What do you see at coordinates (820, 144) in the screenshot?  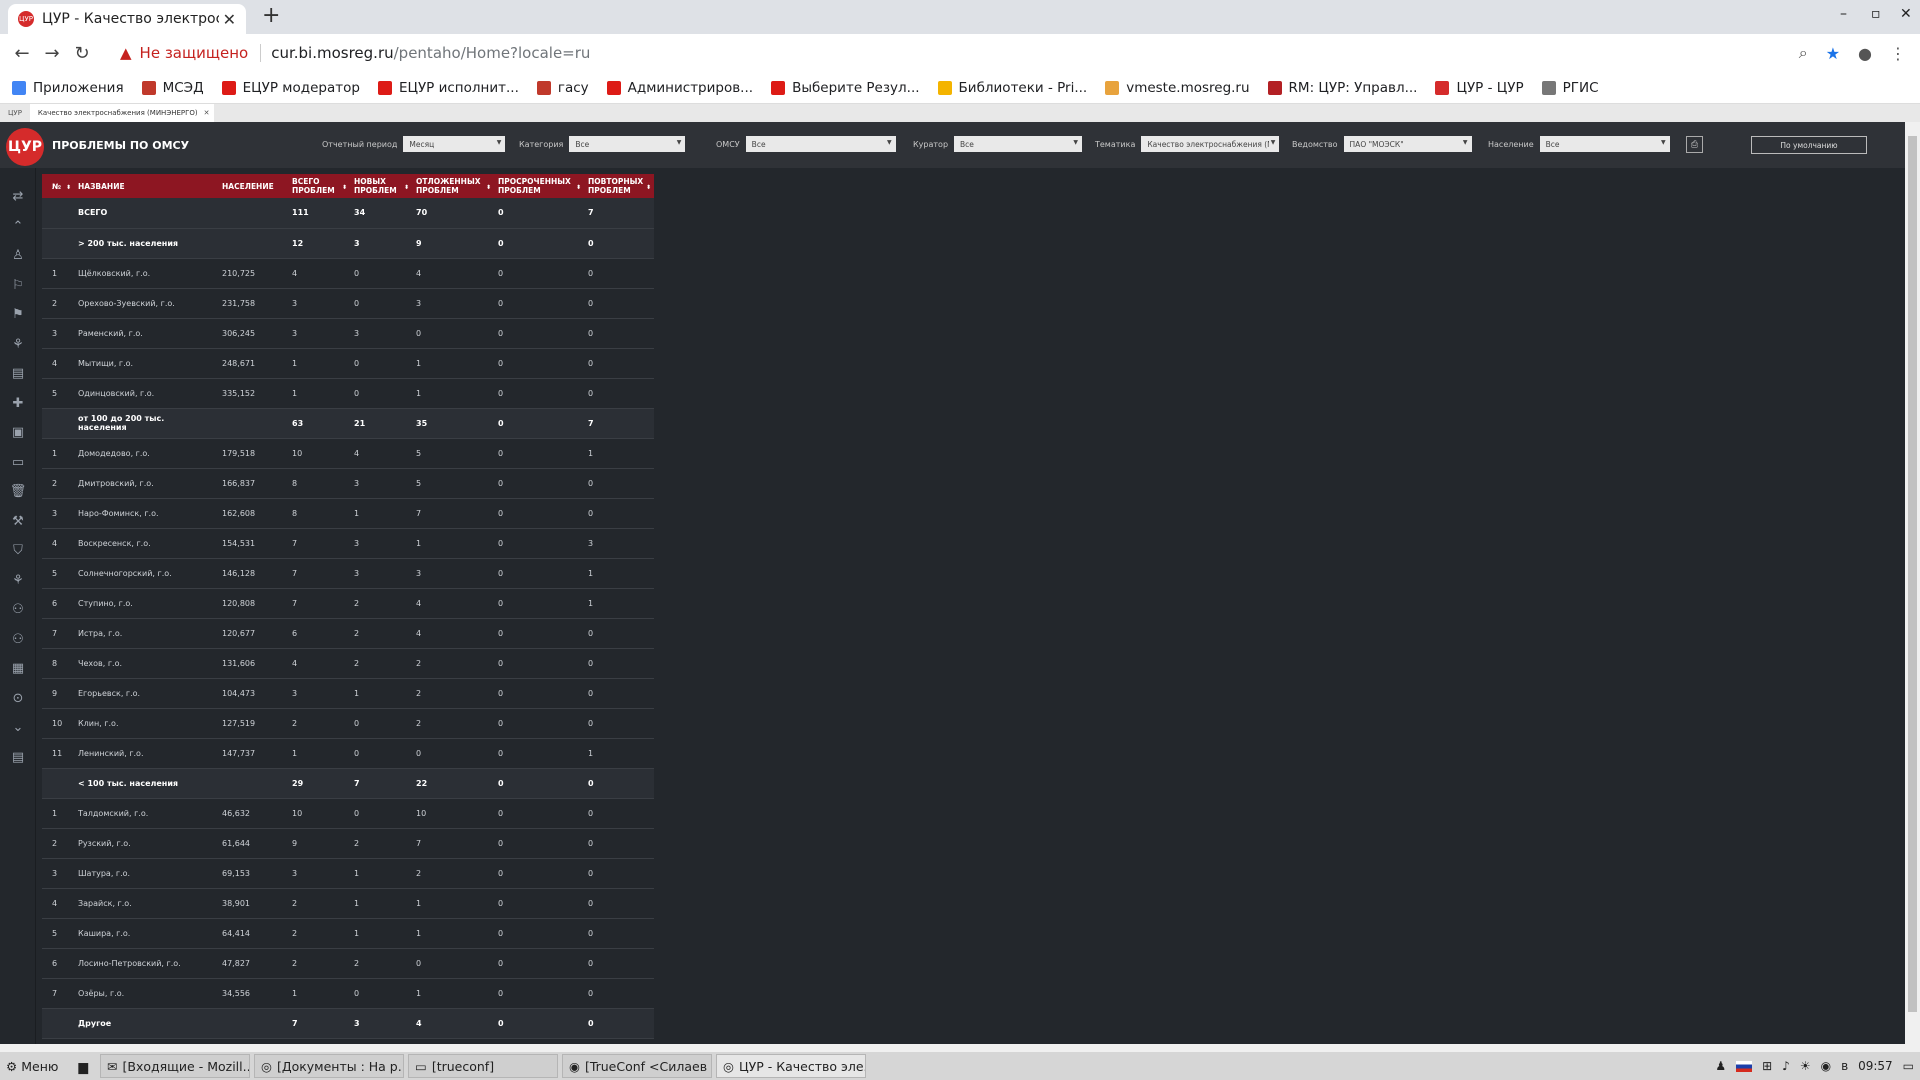 I see `omsu-select: Все ▼` at bounding box center [820, 144].